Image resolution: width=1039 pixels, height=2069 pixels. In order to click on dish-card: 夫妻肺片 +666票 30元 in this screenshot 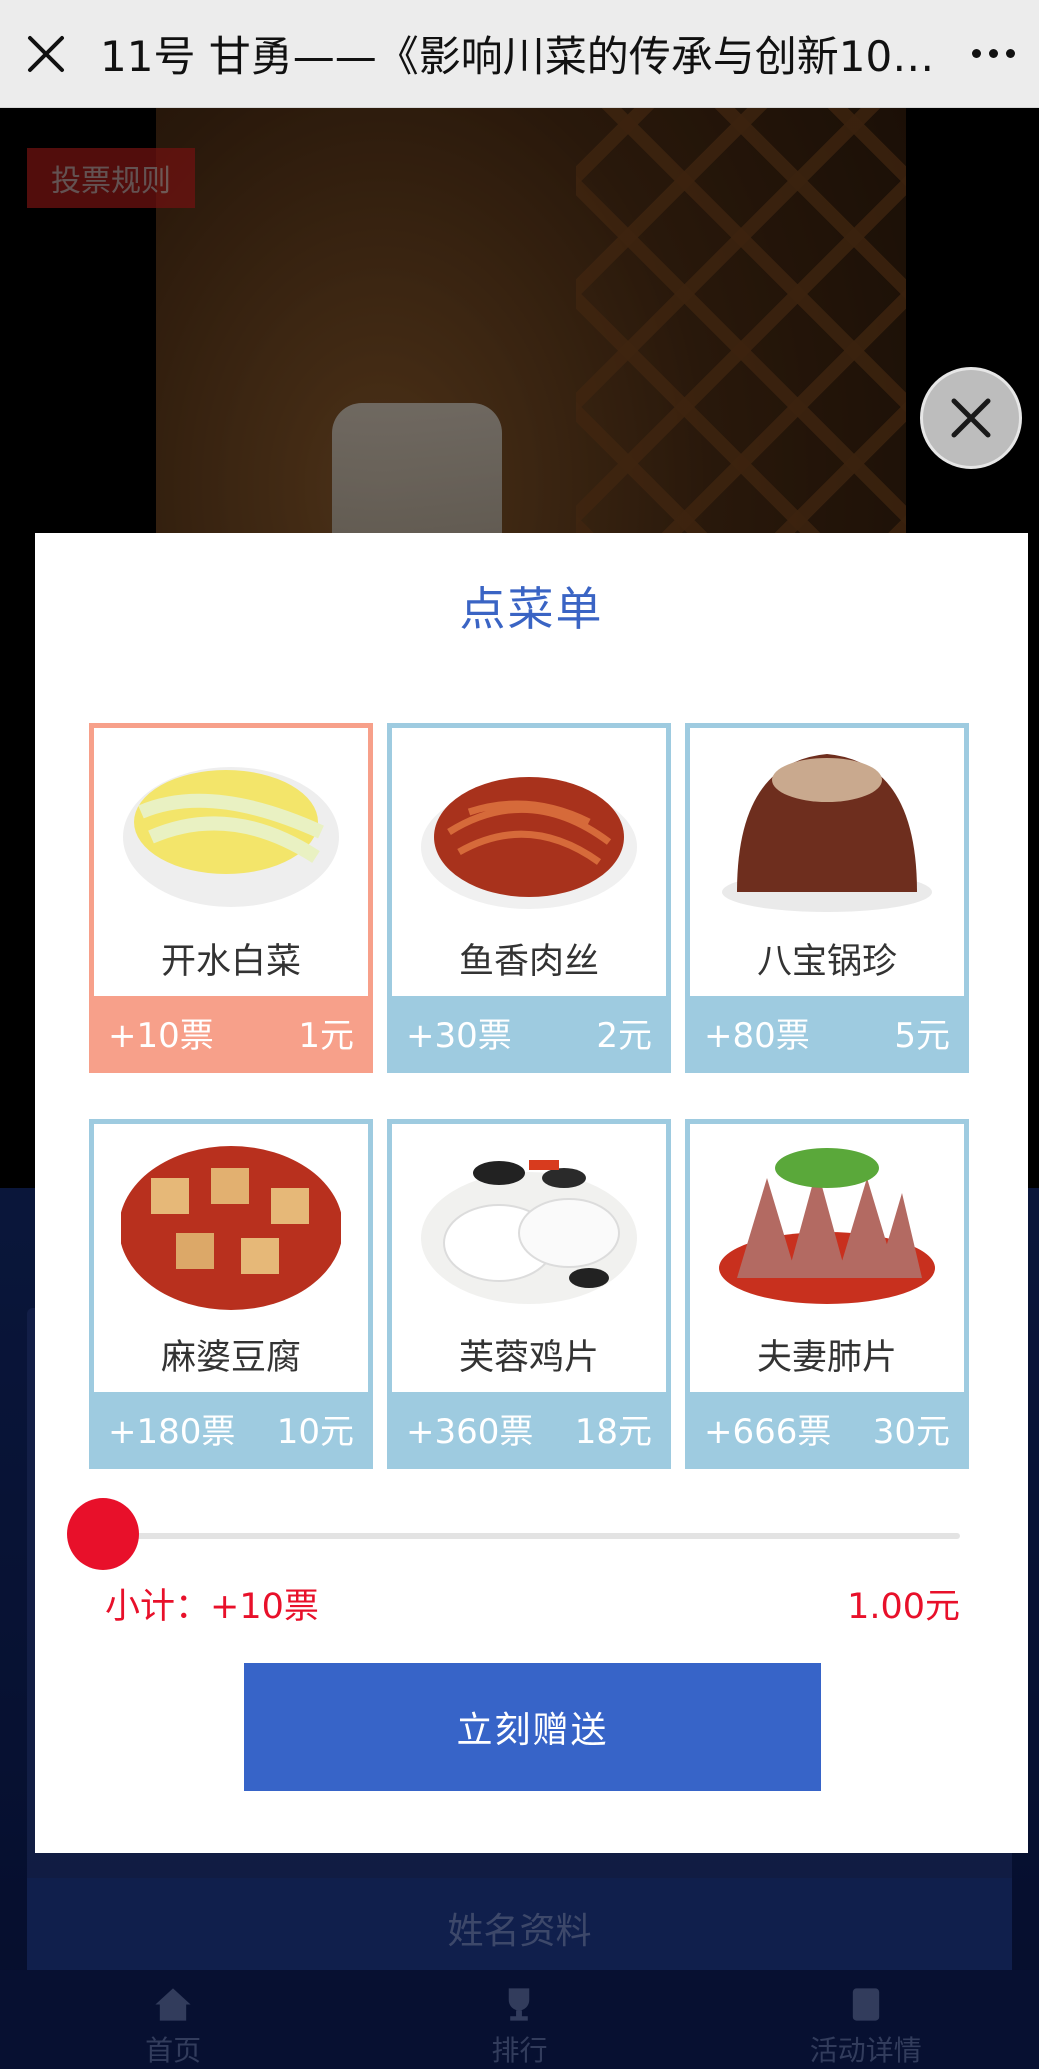, I will do `click(827, 1294)`.